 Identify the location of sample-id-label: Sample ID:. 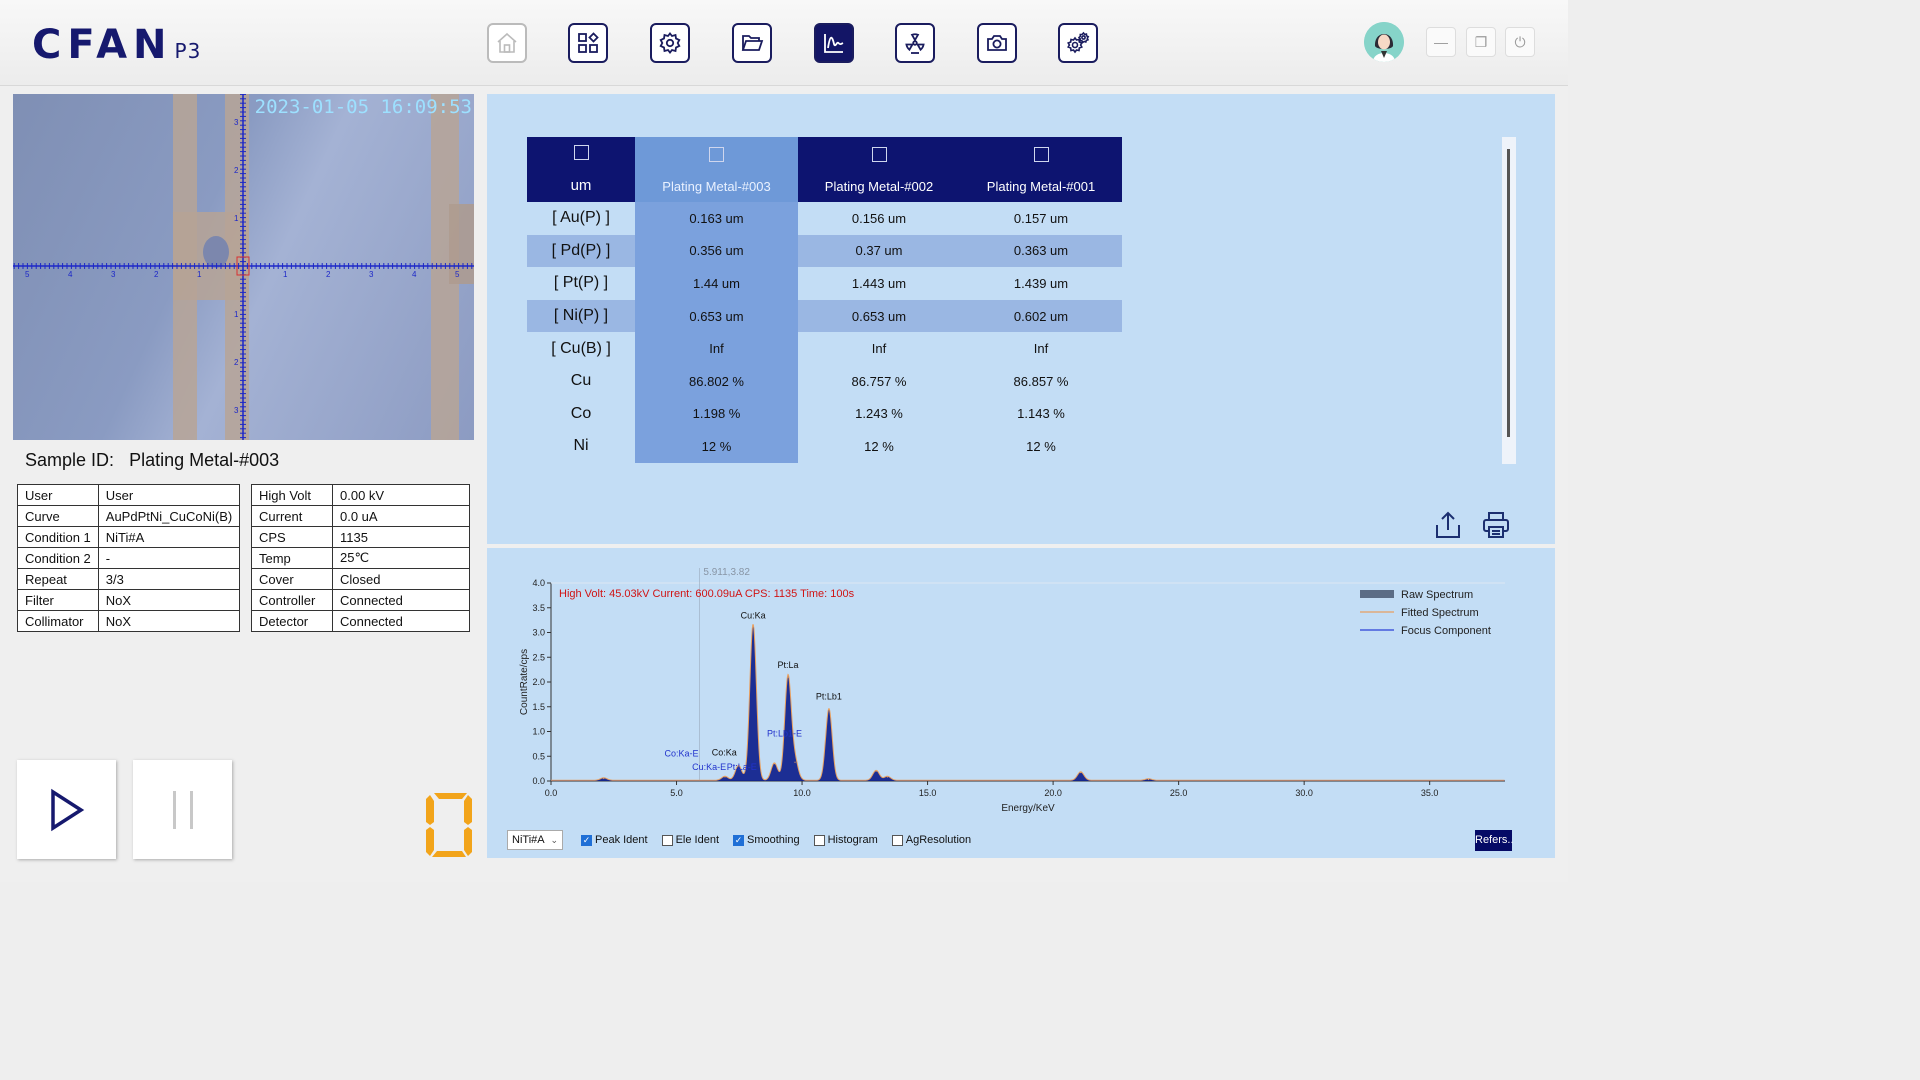
(70, 460).